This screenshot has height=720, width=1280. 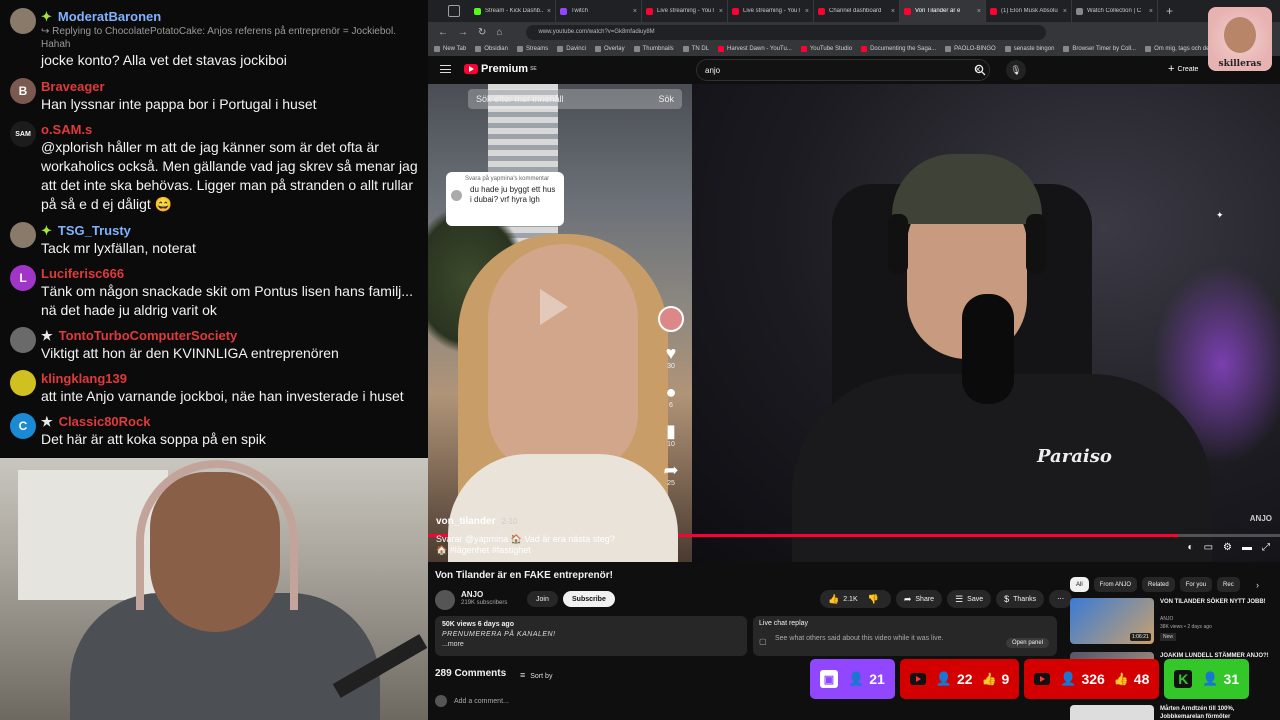 I want to click on new-badge: New, so click(x=1168, y=637).